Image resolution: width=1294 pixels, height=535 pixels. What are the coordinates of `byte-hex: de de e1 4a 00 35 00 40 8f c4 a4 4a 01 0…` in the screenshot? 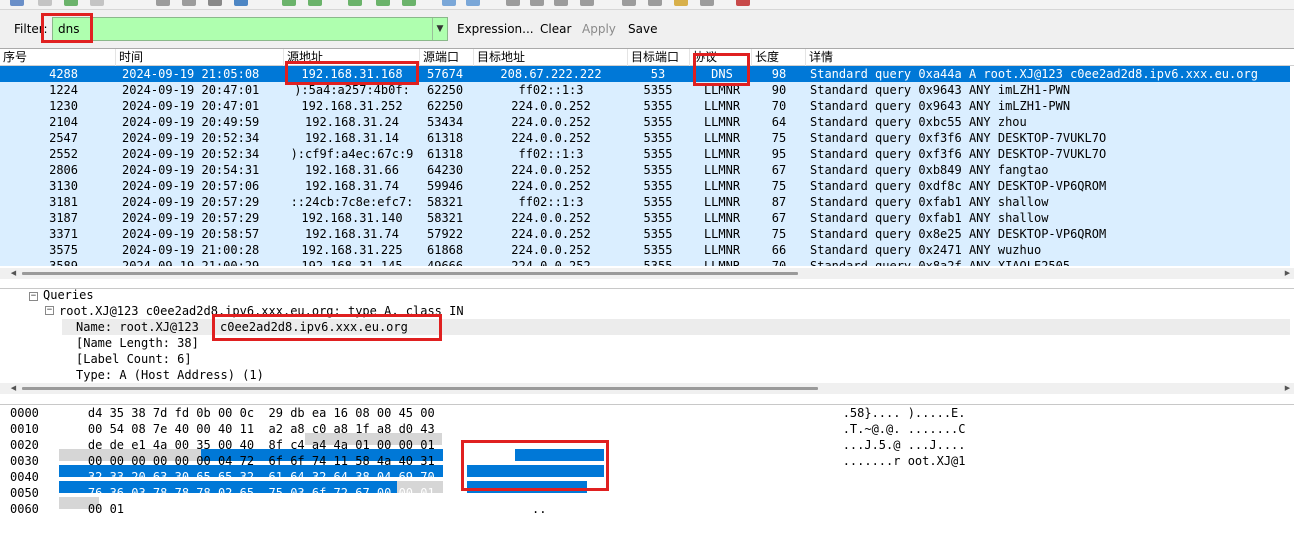 It's located at (261, 445).